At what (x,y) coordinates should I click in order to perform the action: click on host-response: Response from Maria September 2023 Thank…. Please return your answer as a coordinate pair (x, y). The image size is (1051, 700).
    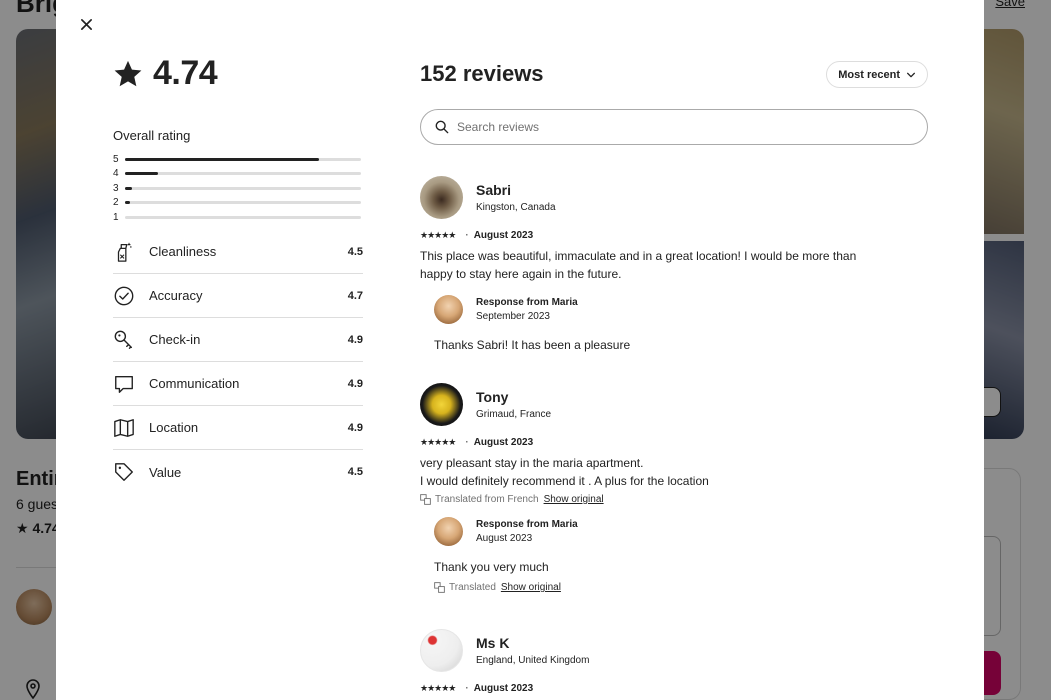
    Looking at the image, I should click on (681, 323).